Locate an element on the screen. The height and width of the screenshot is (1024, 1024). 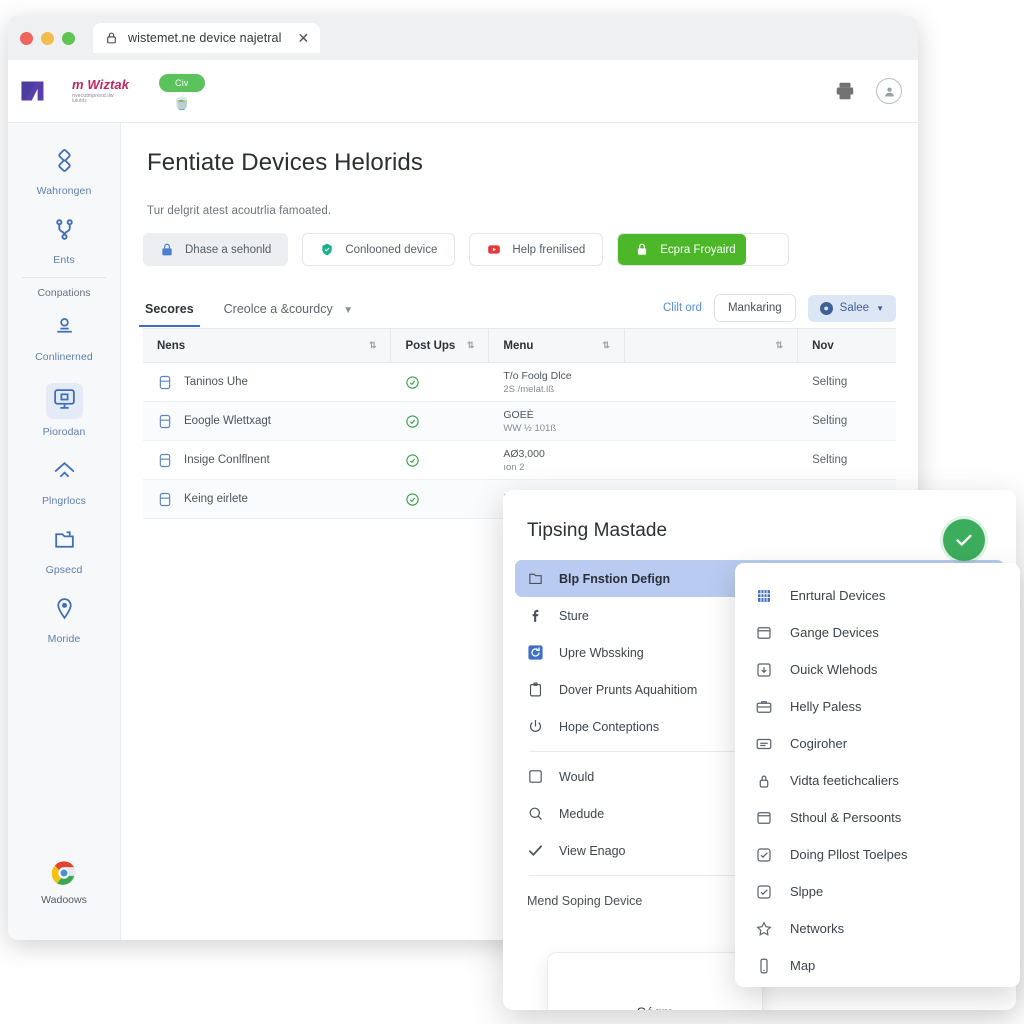
sidebar-item-conlinerned: Conlinerned is located at coordinates (64, 337).